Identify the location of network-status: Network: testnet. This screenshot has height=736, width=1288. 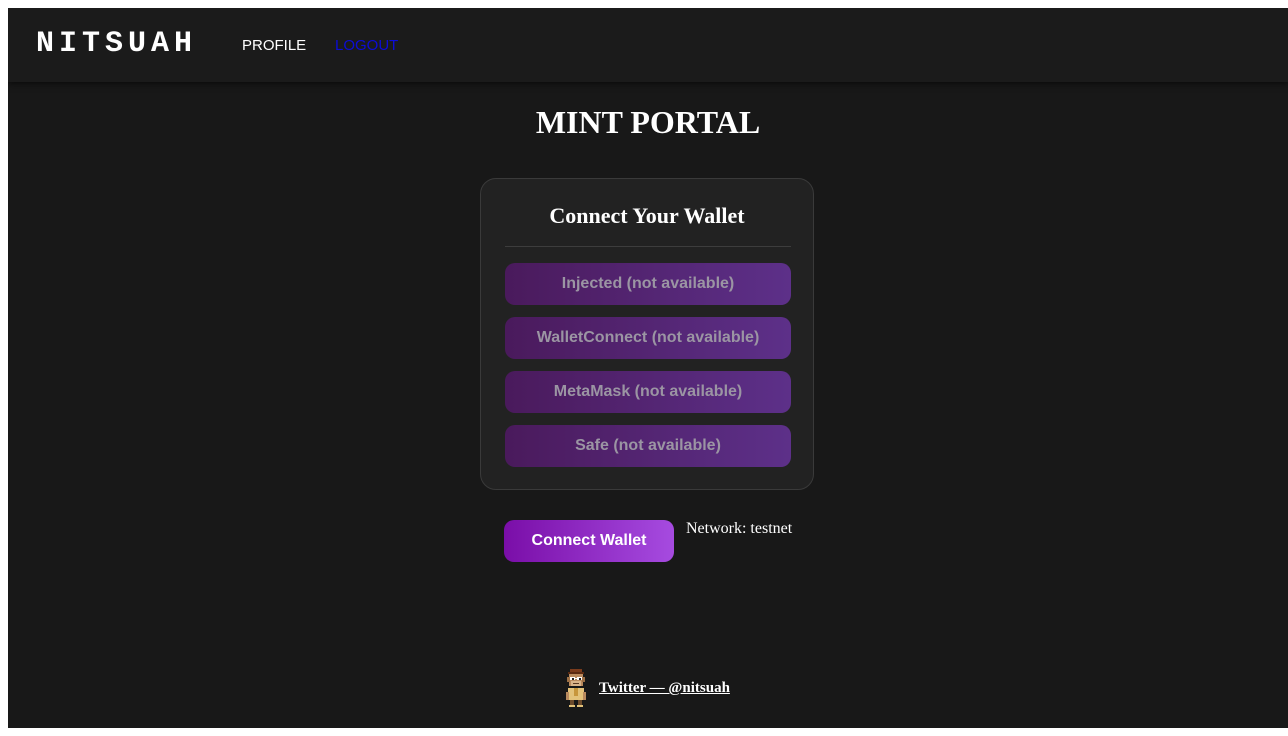
(739, 528).